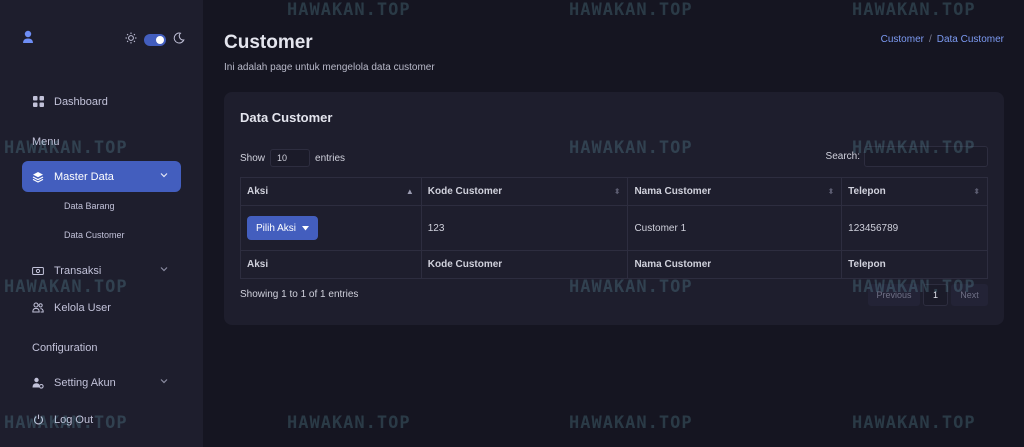 Image resolution: width=1024 pixels, height=447 pixels. I want to click on show-label: Show, so click(253, 158).